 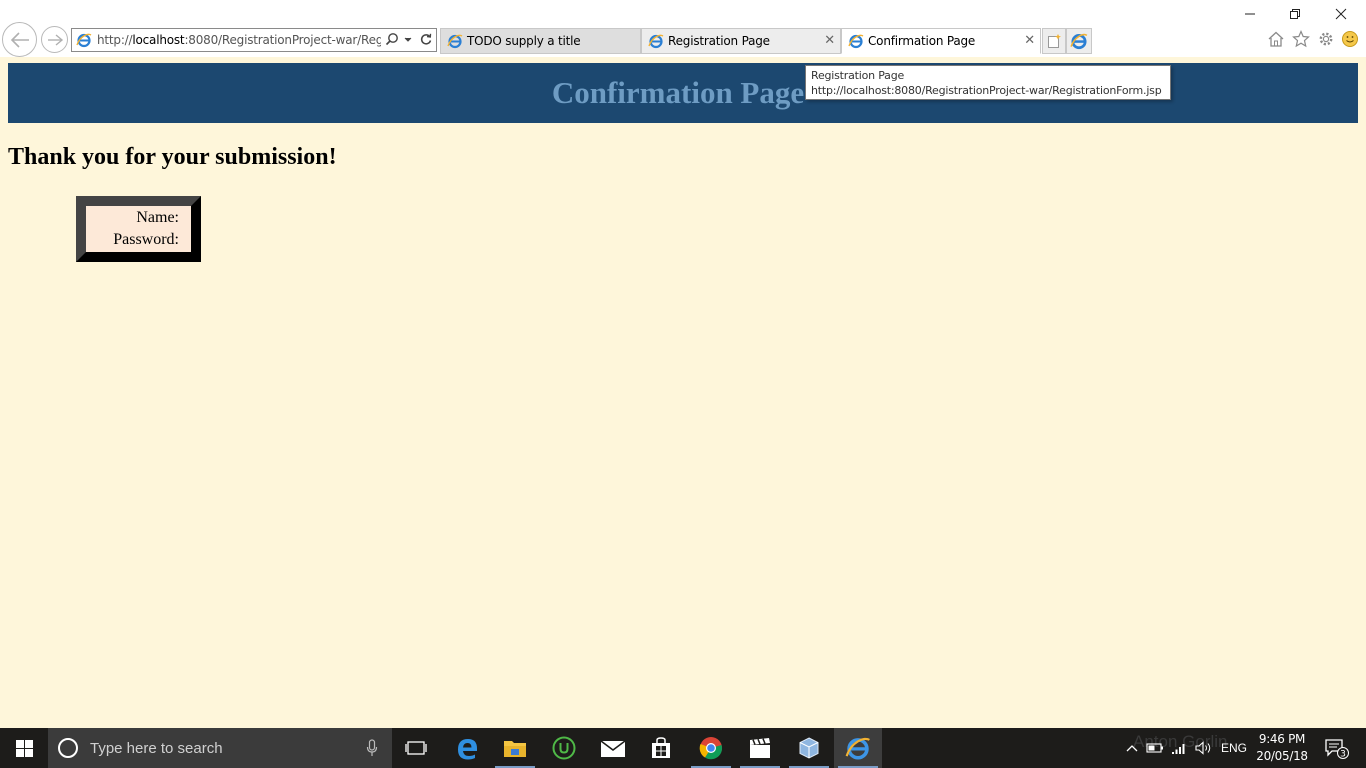 I want to click on restore-icon, so click(x=1295, y=14).